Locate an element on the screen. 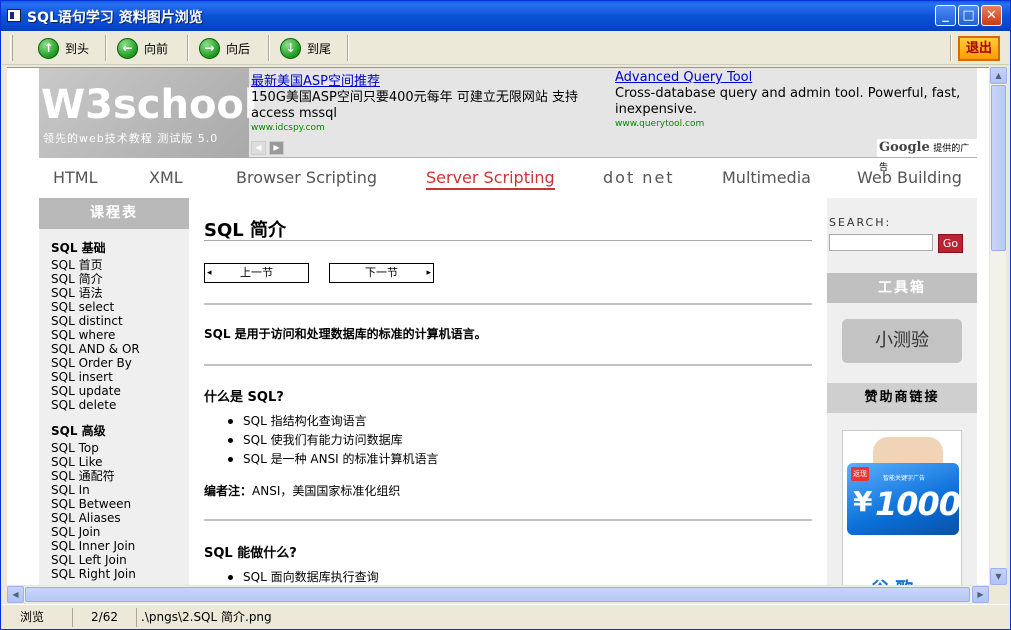 The image size is (1011, 630). vertical-scrollbar: ▲ ▼ is located at coordinates (998, 326).